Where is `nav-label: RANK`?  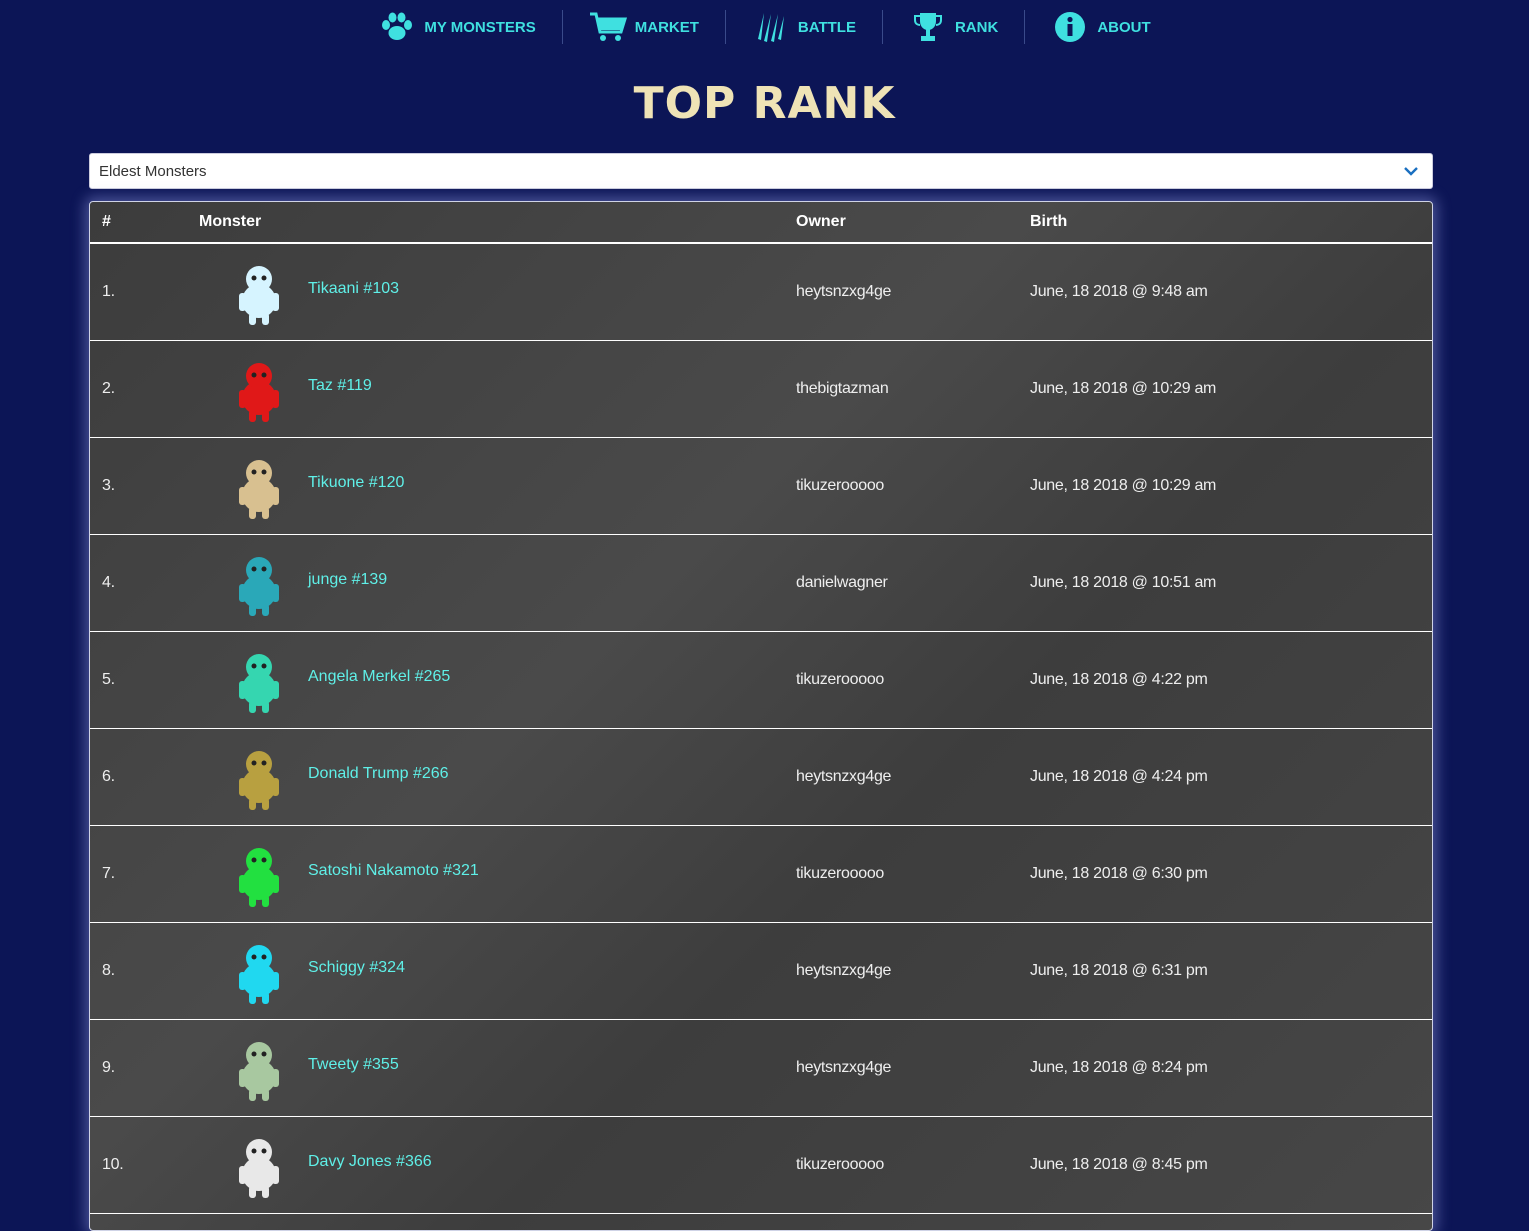 nav-label: RANK is located at coordinates (976, 27).